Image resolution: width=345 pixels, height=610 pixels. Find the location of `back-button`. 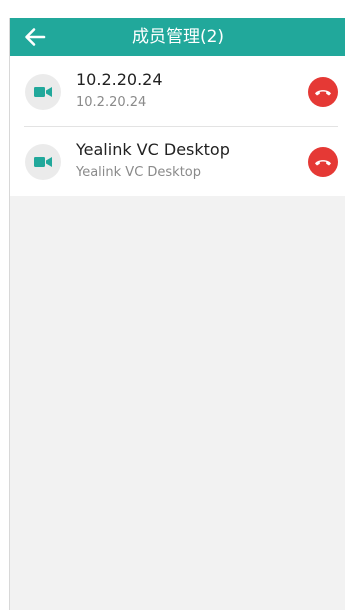

back-button is located at coordinates (35, 37).